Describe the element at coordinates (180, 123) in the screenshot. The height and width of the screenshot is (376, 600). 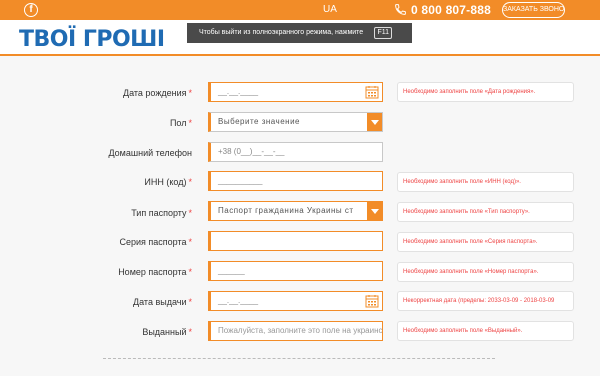
I see `gender-label: Пол *` at that location.